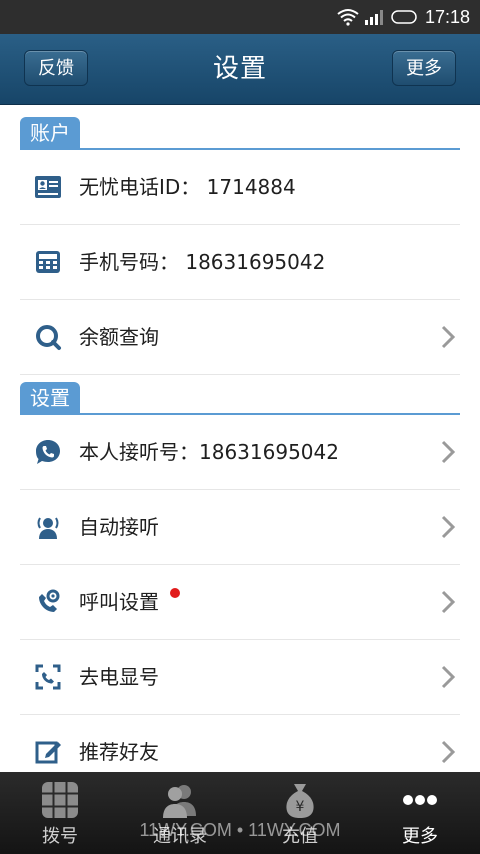 Image resolution: width=480 pixels, height=854 pixels. I want to click on tab-recharge: ¥ 充值, so click(300, 813).